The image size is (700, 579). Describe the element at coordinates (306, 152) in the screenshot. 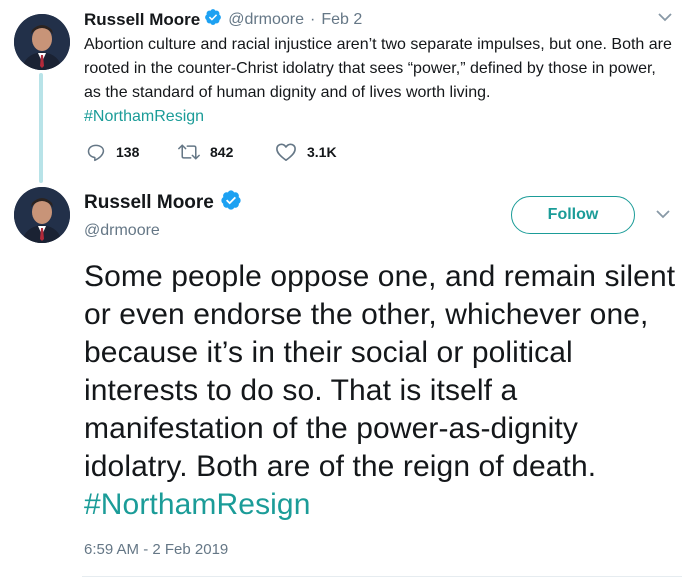

I see `like-action: 3.1K` at that location.